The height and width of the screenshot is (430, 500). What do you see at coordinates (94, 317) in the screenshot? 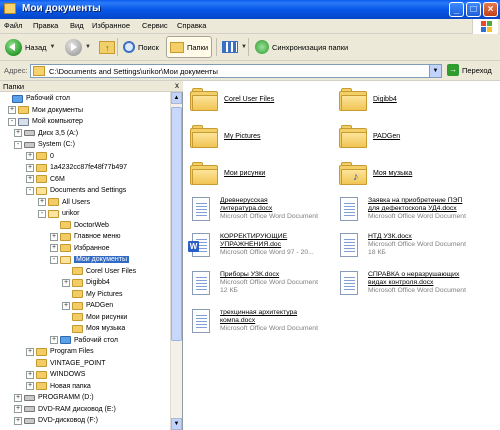
I see `tree-node: Мои рисунки` at bounding box center [94, 317].